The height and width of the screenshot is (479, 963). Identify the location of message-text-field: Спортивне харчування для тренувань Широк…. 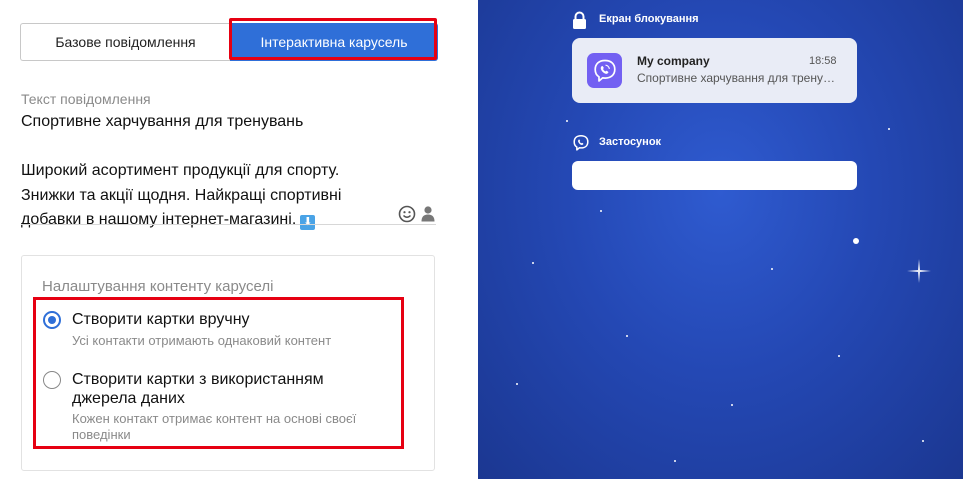
(211, 171).